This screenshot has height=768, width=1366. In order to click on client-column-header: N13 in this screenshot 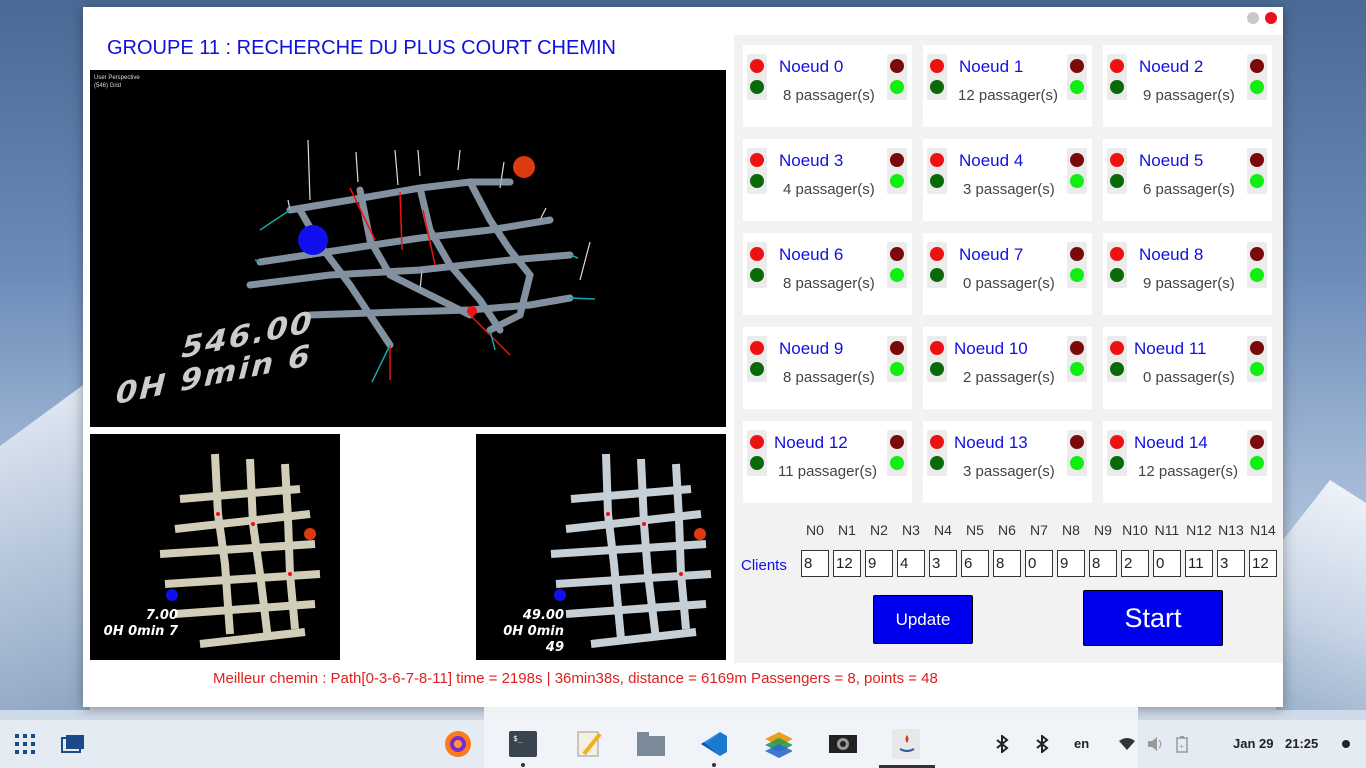, I will do `click(1231, 530)`.